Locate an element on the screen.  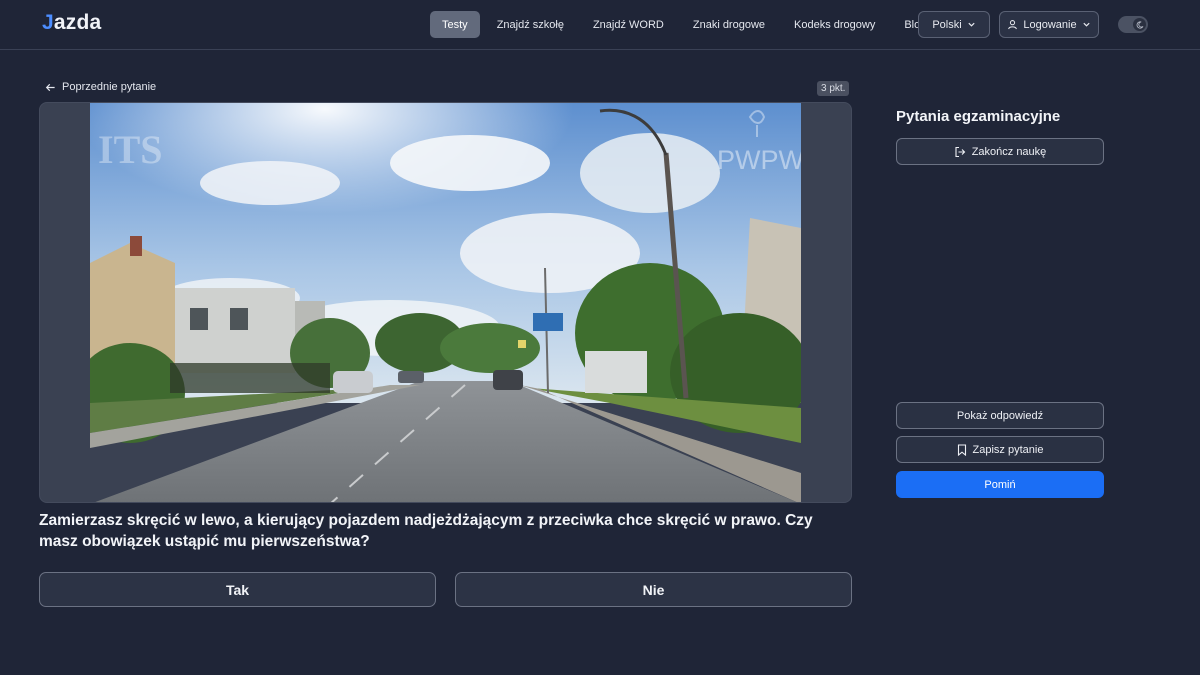
bookmark-icon is located at coordinates (961, 449).